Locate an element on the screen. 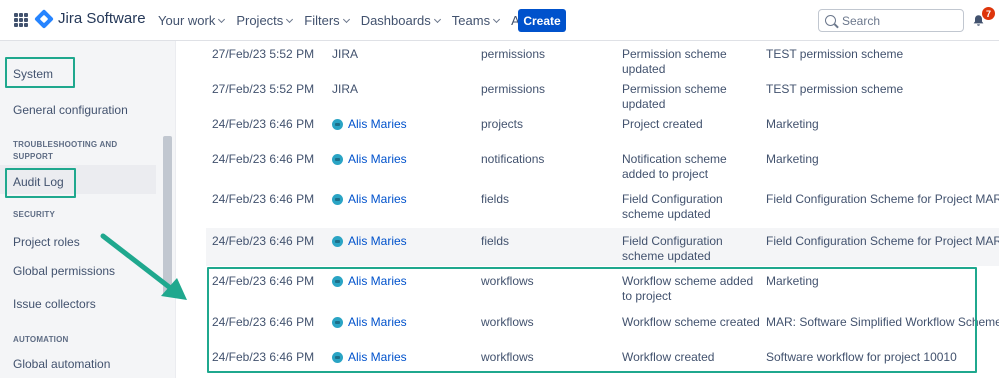 The width and height of the screenshot is (999, 378). nav-projects: Projects is located at coordinates (265, 20).